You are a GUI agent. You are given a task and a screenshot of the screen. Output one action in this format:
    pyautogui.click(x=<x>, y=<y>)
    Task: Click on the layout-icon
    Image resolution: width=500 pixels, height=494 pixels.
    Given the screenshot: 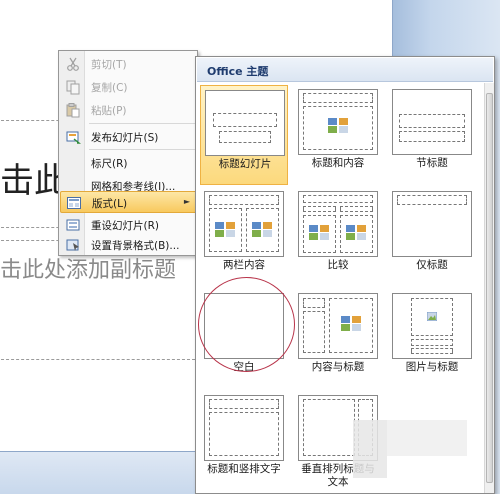 What is the action you would take?
    pyautogui.click(x=74, y=203)
    